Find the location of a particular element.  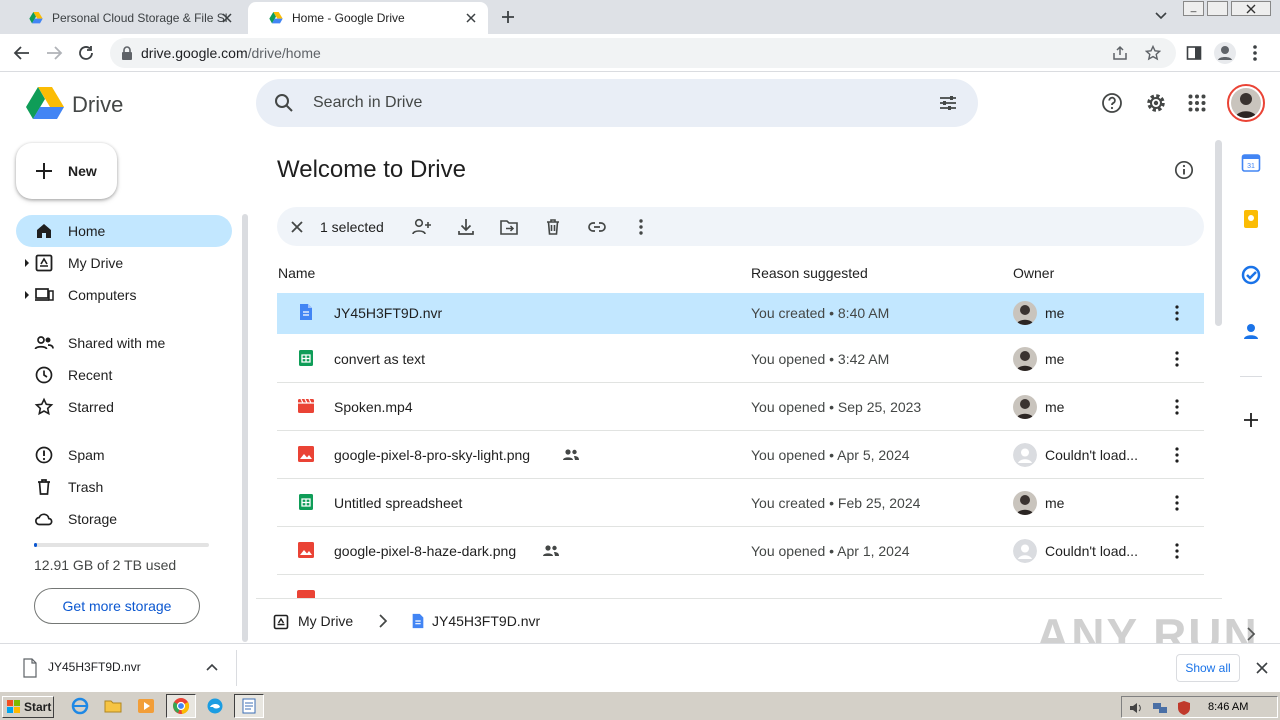

account-avatar is located at coordinates (1246, 103).